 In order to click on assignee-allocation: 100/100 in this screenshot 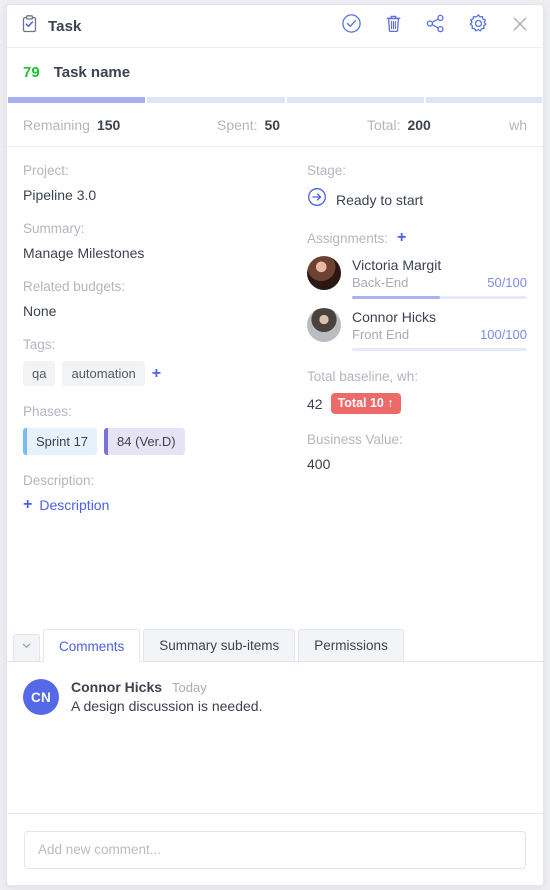, I will do `click(503, 334)`.